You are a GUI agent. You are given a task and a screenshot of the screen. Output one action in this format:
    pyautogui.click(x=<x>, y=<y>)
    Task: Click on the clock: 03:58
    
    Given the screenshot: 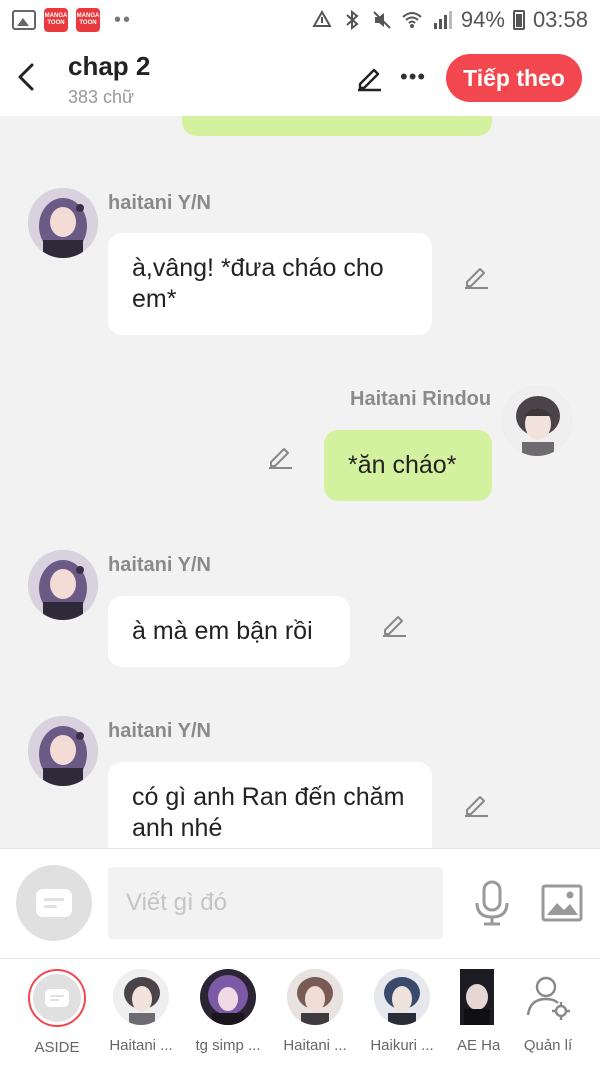 What is the action you would take?
    pyautogui.click(x=560, y=19)
    